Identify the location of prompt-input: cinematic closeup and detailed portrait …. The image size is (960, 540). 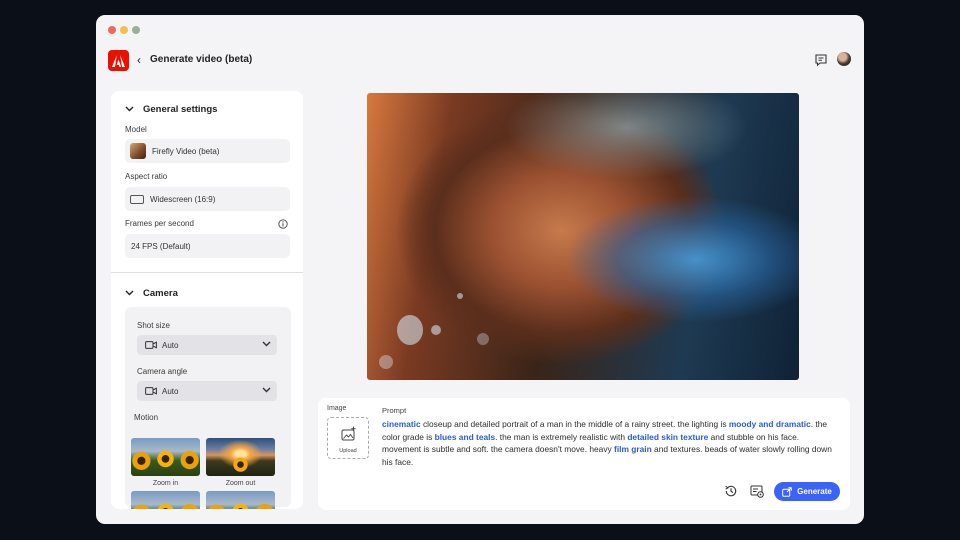
(608, 443).